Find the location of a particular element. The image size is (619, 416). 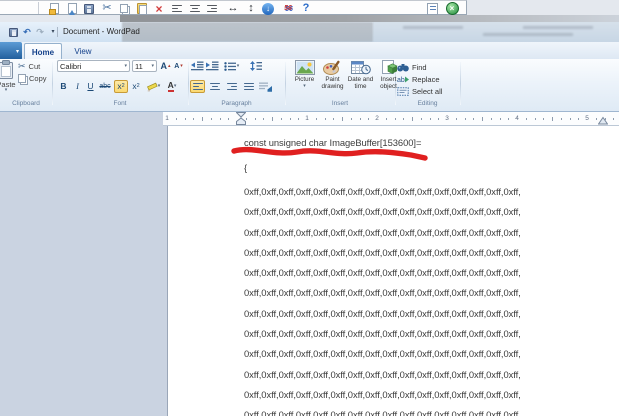

undo-button: ↶ is located at coordinates (27, 32).